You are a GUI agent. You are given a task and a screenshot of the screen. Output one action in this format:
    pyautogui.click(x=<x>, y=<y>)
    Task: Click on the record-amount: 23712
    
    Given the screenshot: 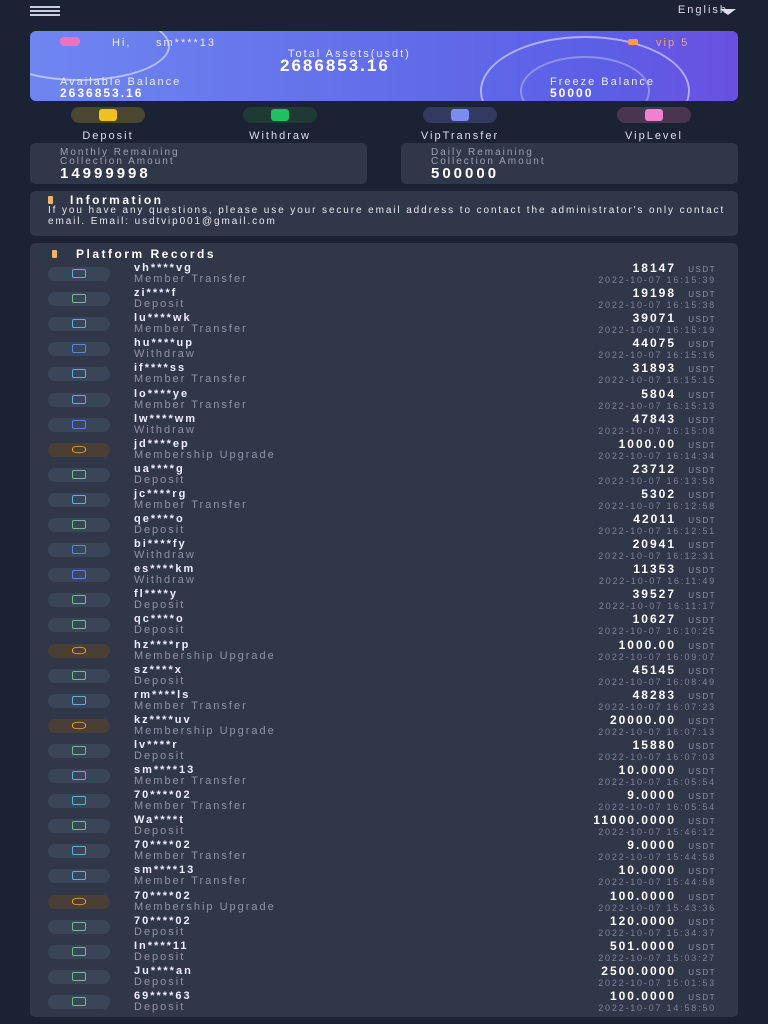 What is the action you would take?
    pyautogui.click(x=654, y=468)
    